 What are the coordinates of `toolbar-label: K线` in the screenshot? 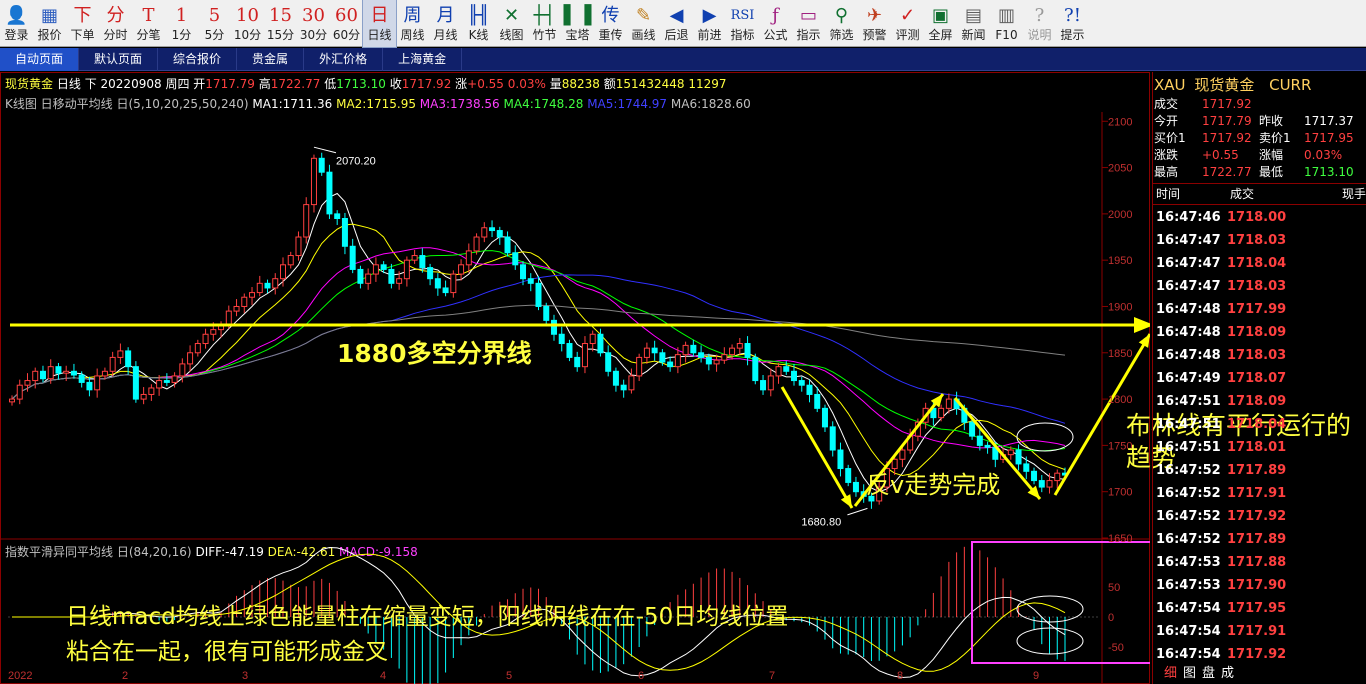 It's located at (478, 35).